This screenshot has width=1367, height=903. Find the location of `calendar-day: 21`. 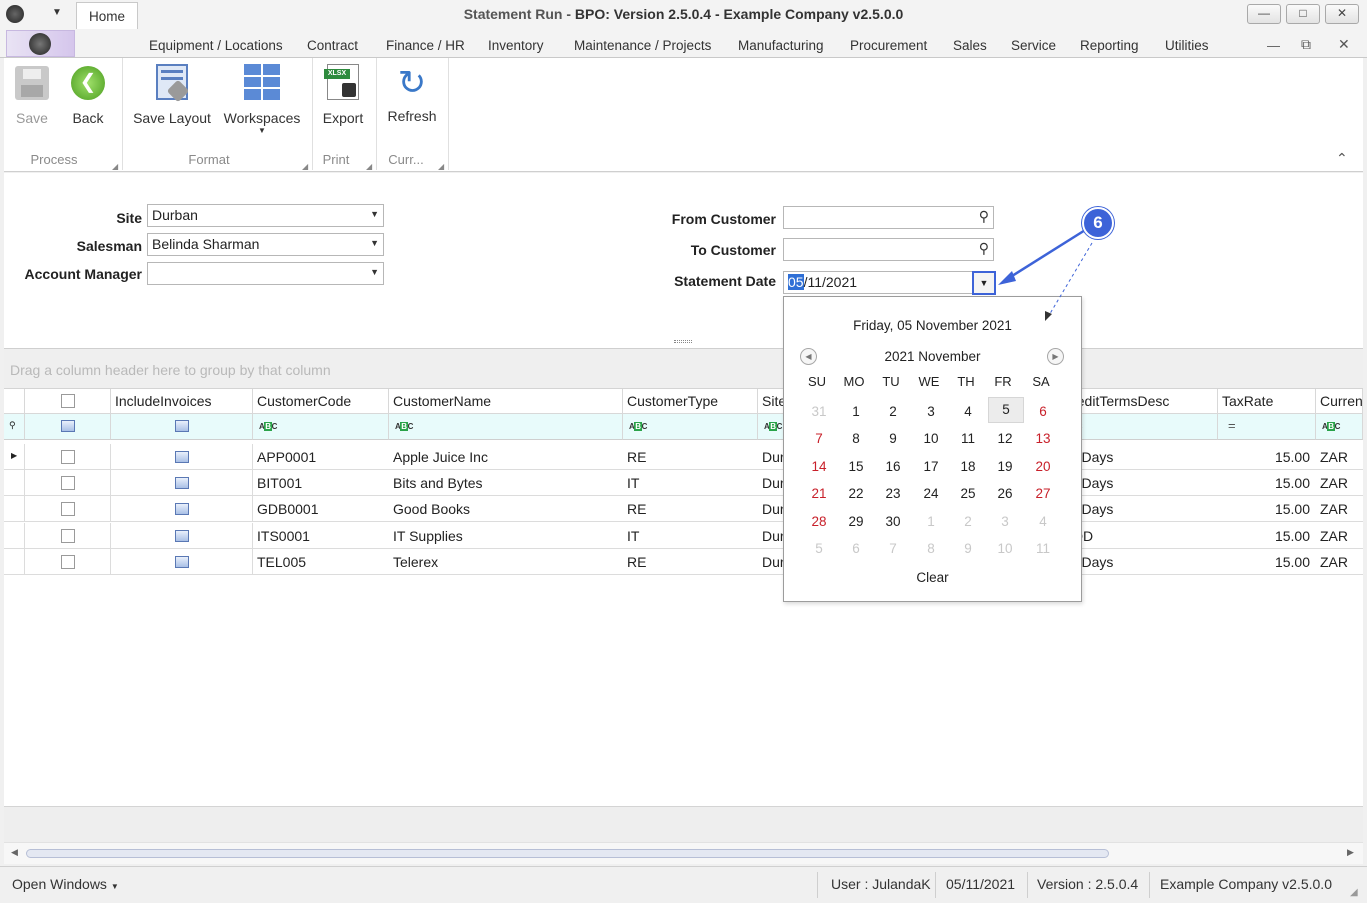

calendar-day: 21 is located at coordinates (819, 493).